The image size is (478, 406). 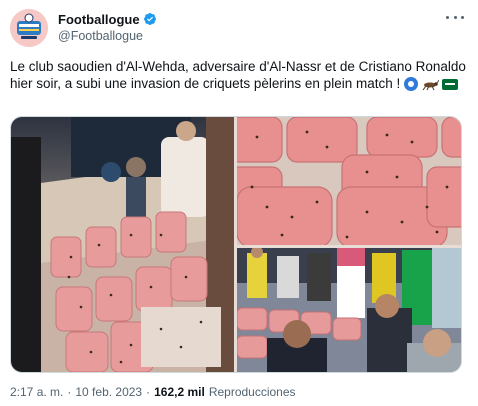 I want to click on views-count: 162,2 mil, so click(x=179, y=392).